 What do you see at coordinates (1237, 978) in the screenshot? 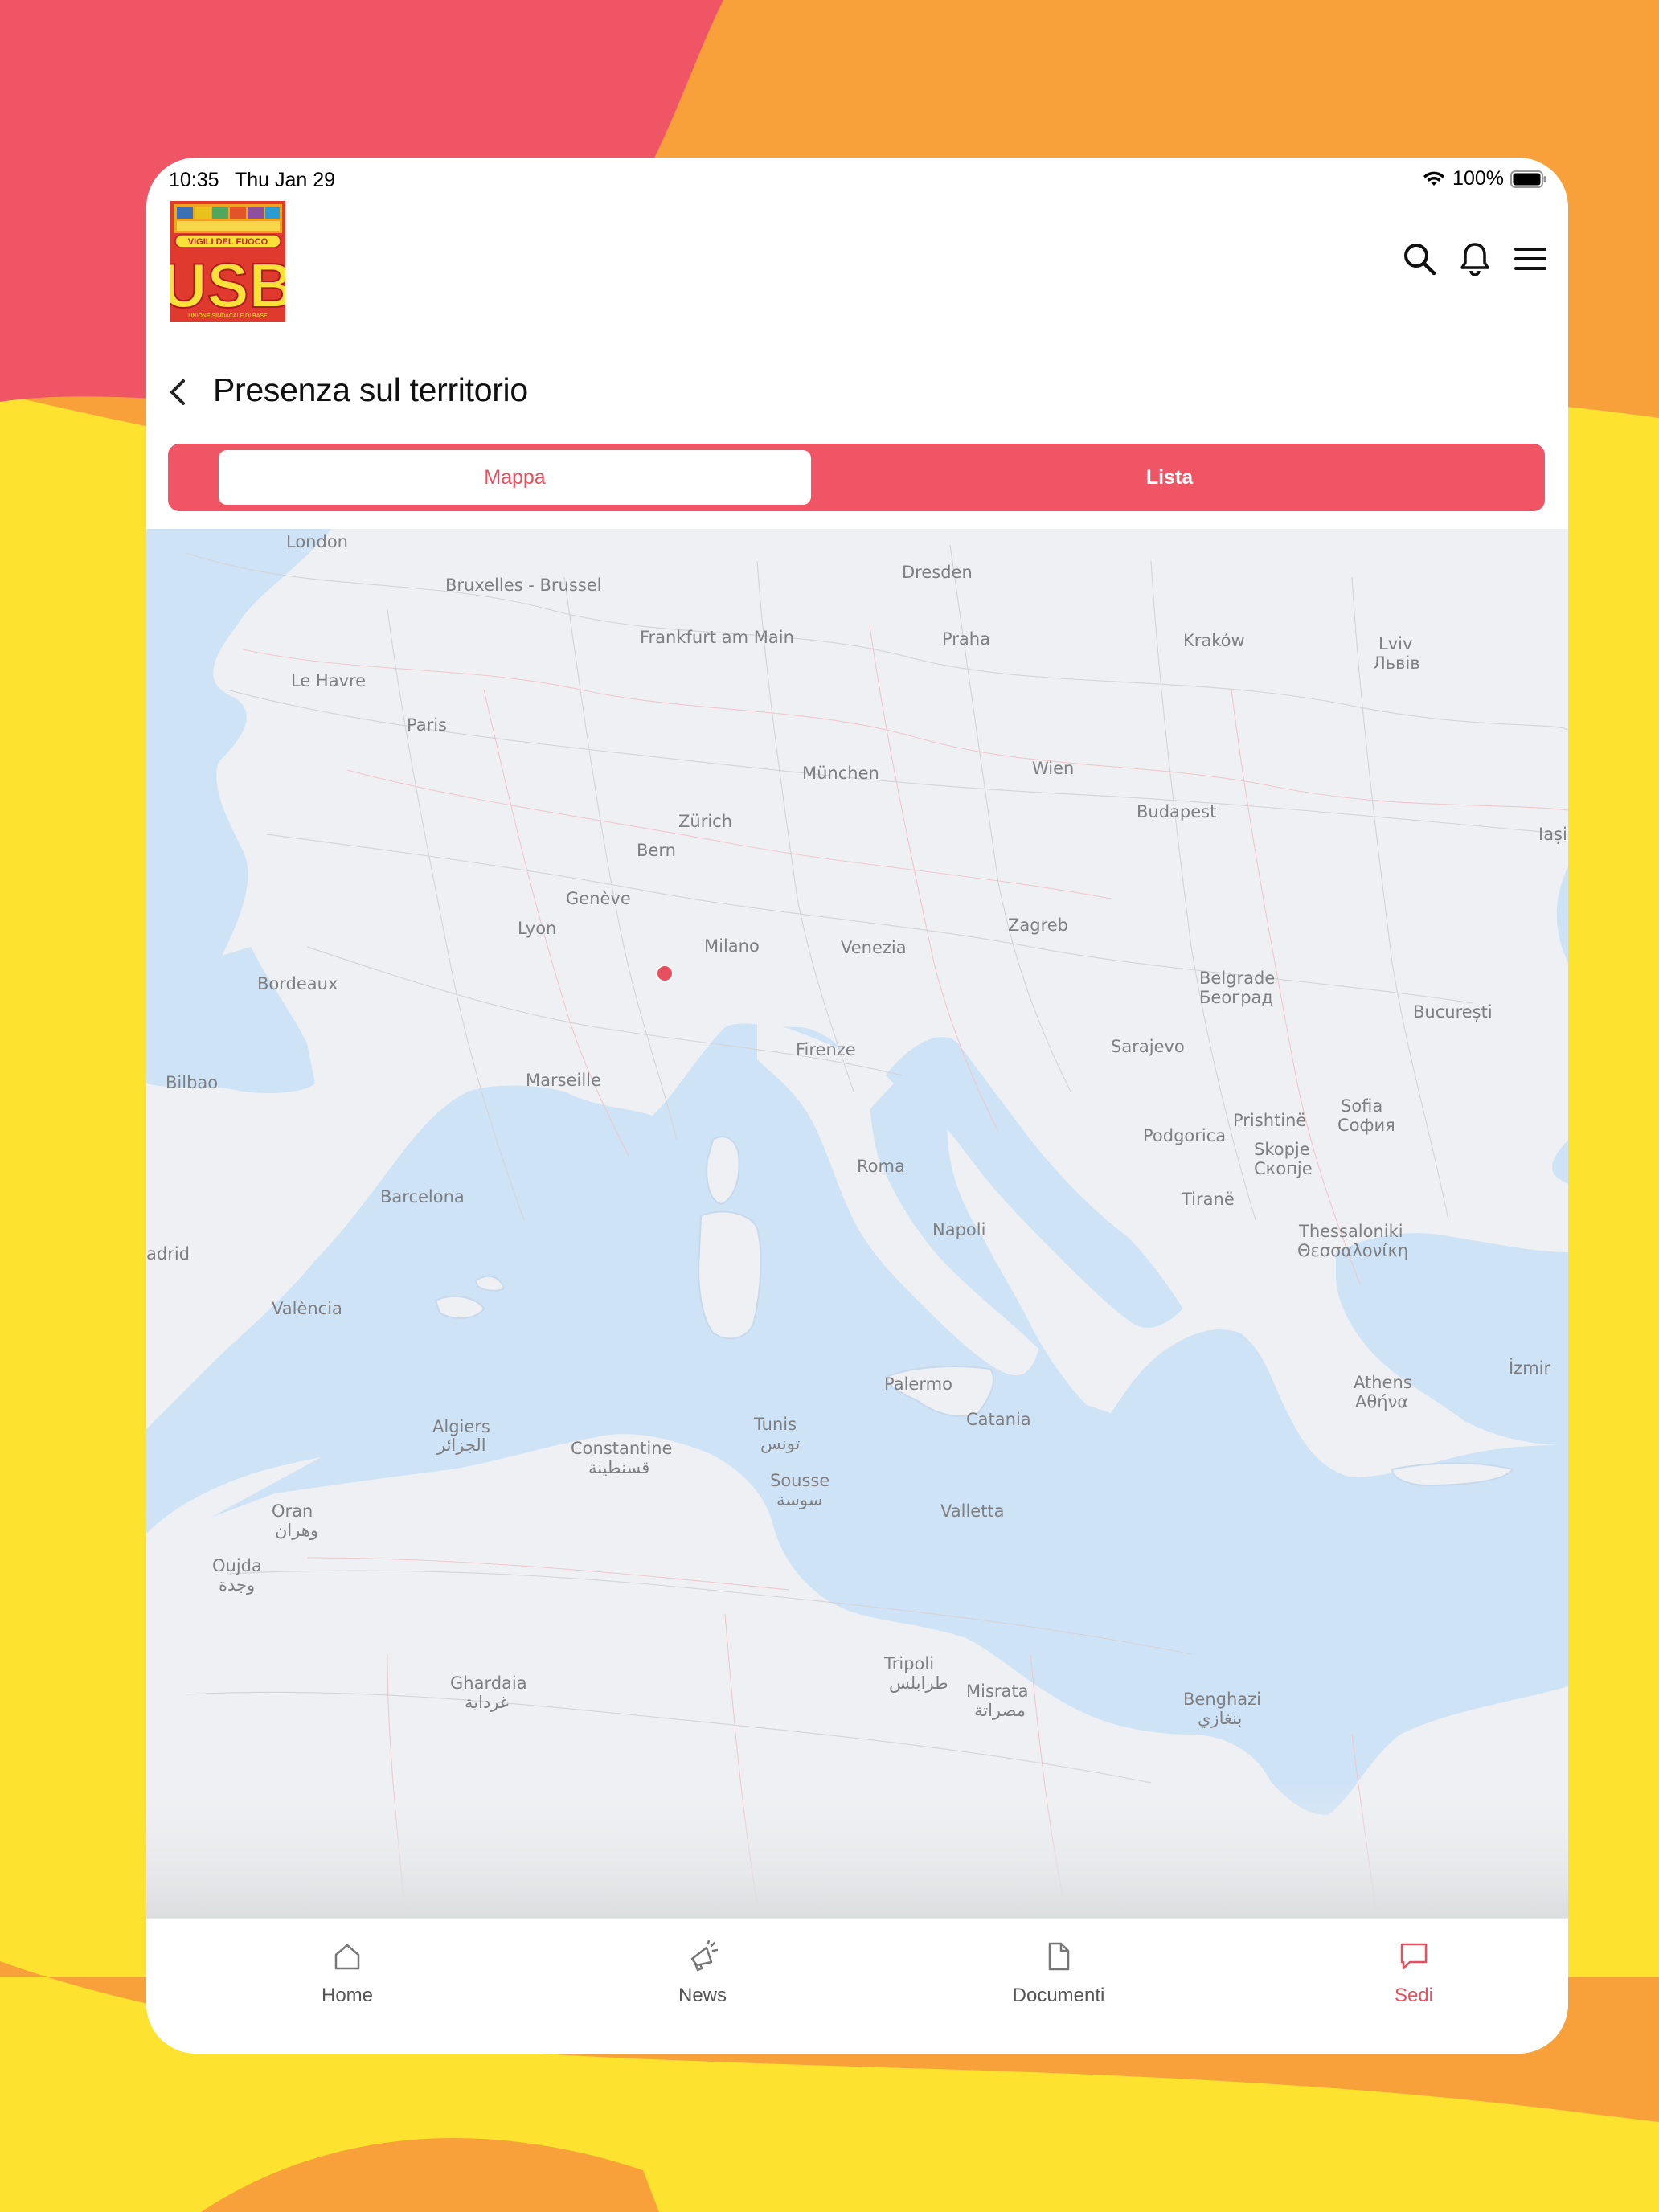
I see `city-label: Belgrade` at bounding box center [1237, 978].